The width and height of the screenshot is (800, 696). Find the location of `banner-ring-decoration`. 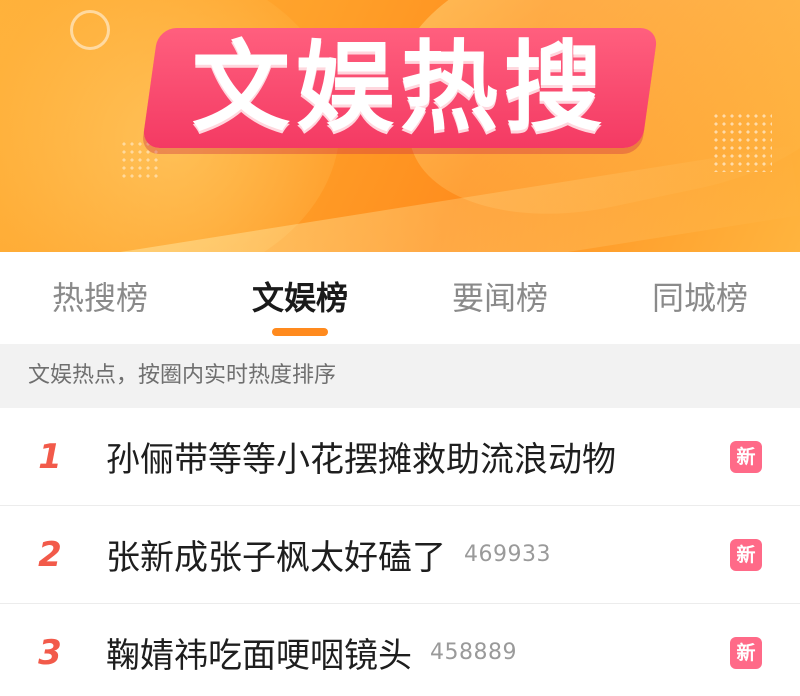

banner-ring-decoration is located at coordinates (90, 30).